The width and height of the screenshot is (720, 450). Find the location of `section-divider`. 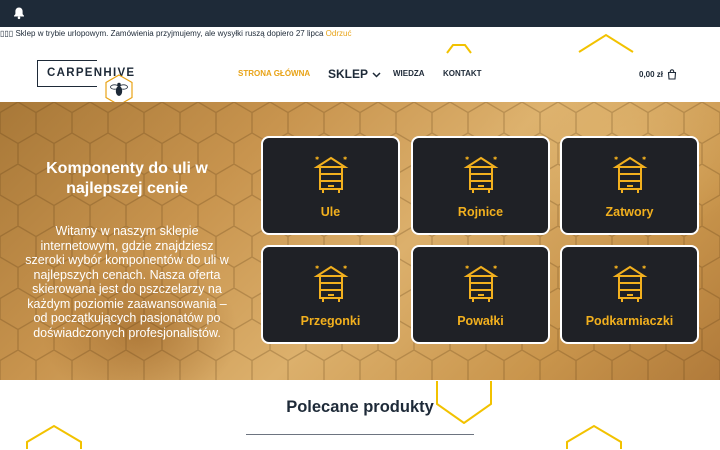

section-divider is located at coordinates (360, 434).